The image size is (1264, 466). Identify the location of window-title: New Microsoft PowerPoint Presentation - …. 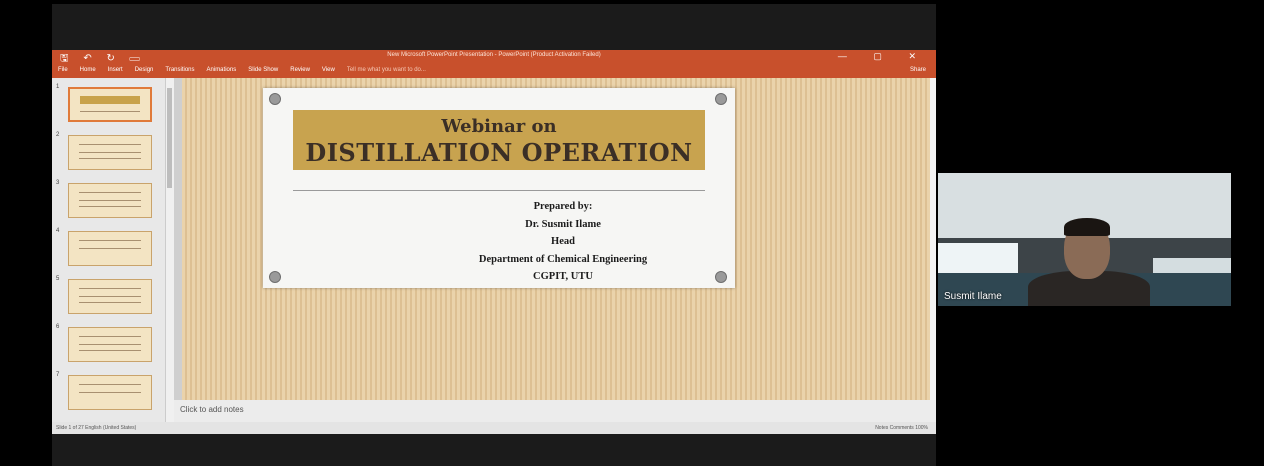
(494, 55).